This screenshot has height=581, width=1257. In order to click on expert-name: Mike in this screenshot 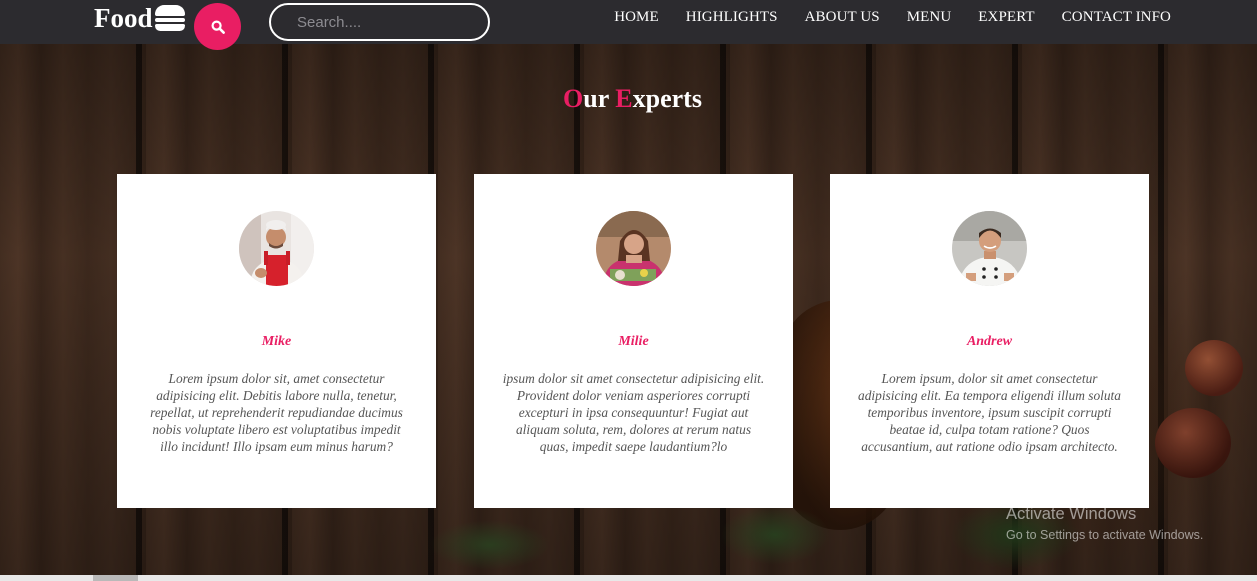, I will do `click(276, 341)`.